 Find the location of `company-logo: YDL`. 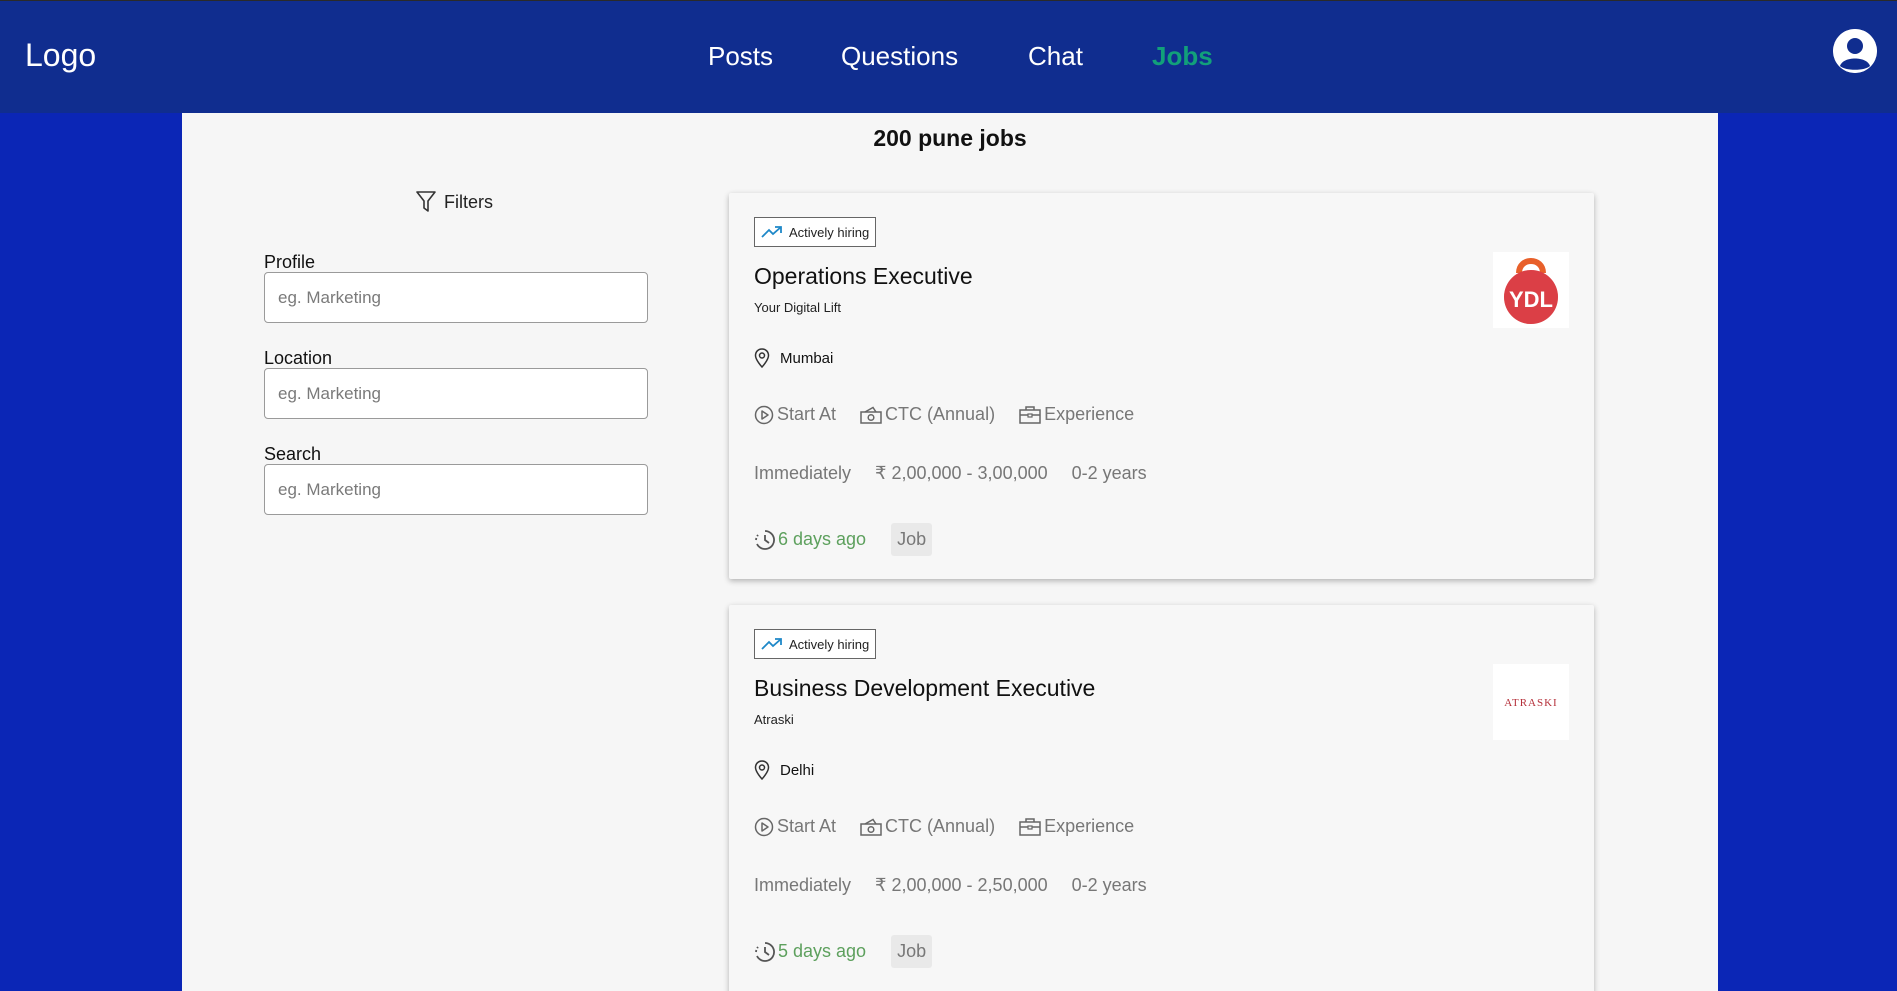

company-logo: YDL is located at coordinates (1531, 290).